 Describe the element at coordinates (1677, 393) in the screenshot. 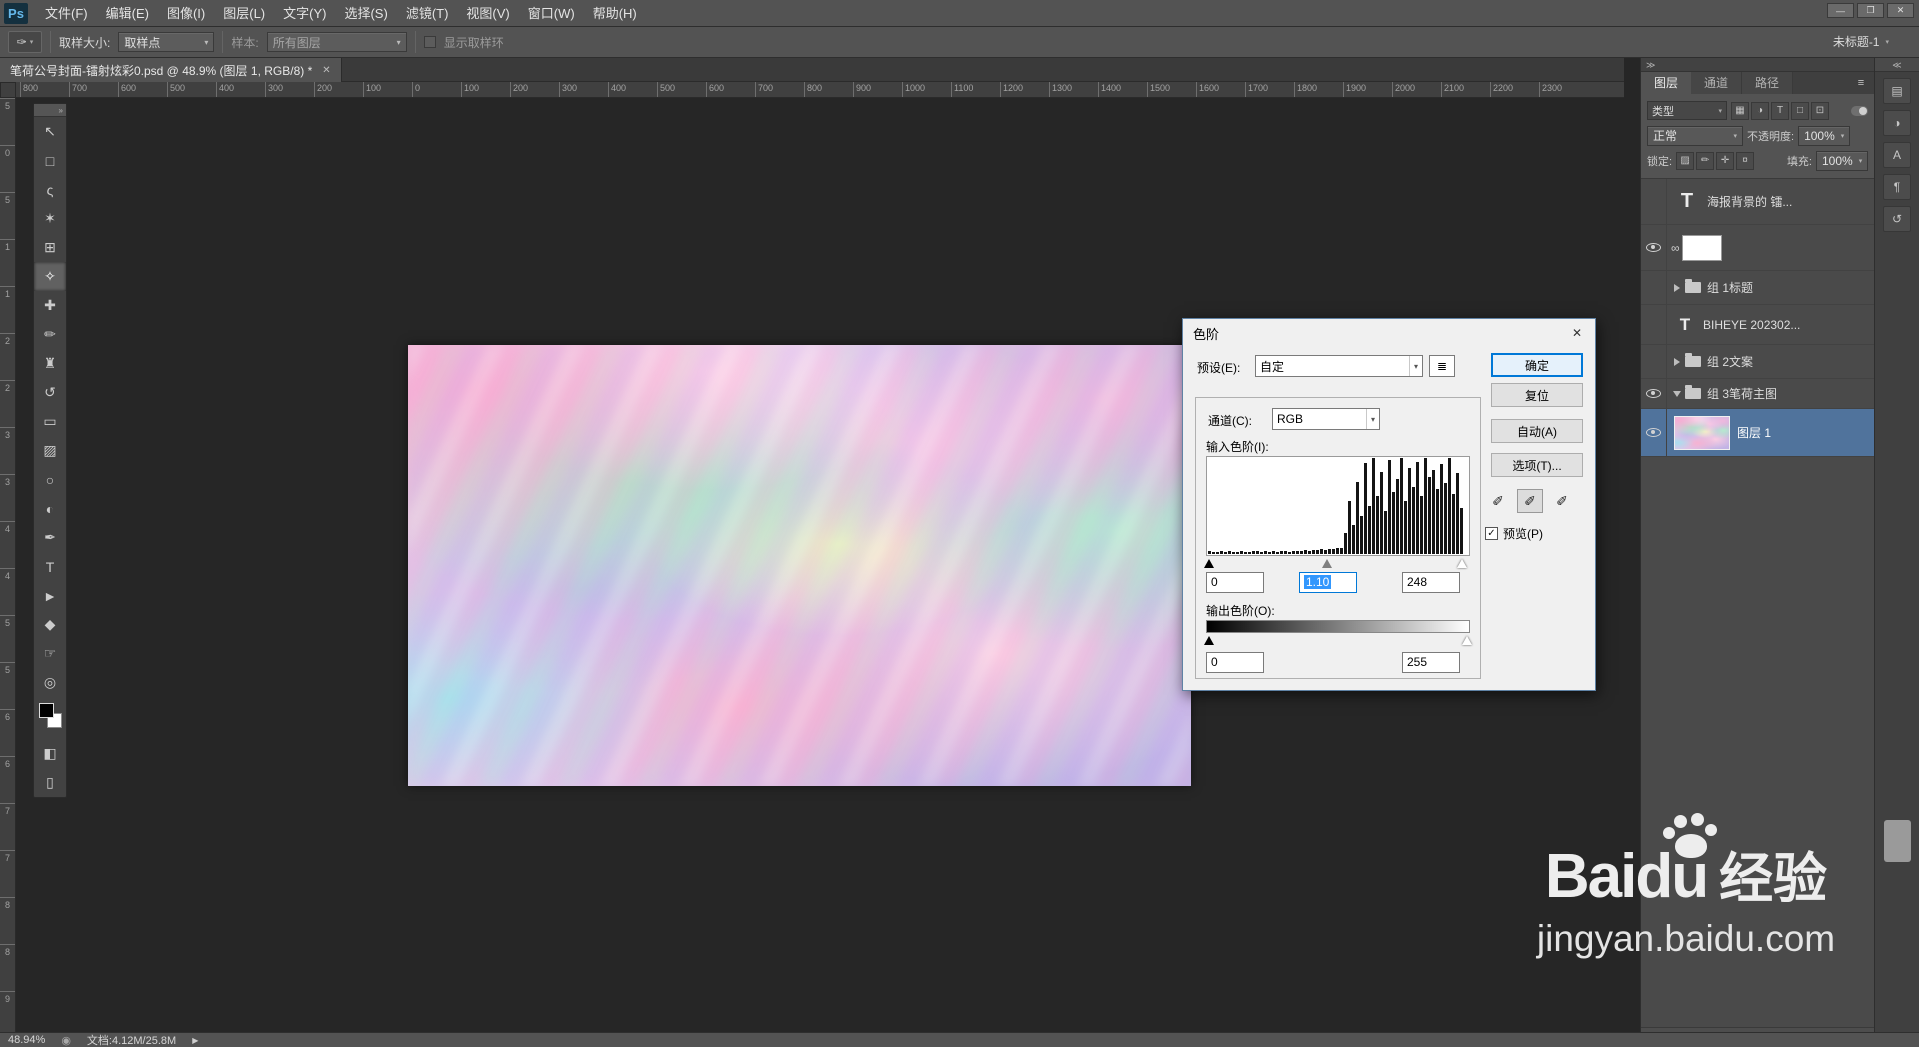

I see `collapse-icon` at that location.